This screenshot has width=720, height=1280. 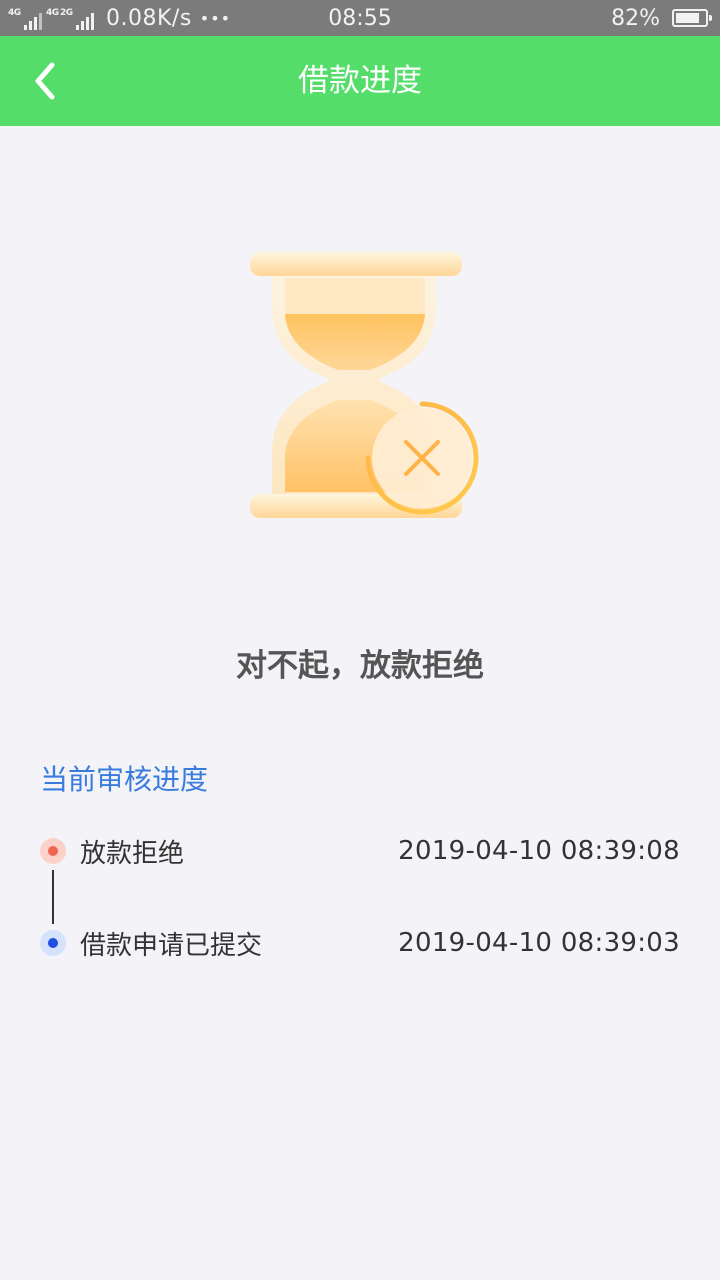 I want to click on result-message: 对不起，放款拒绝, so click(x=360, y=666).